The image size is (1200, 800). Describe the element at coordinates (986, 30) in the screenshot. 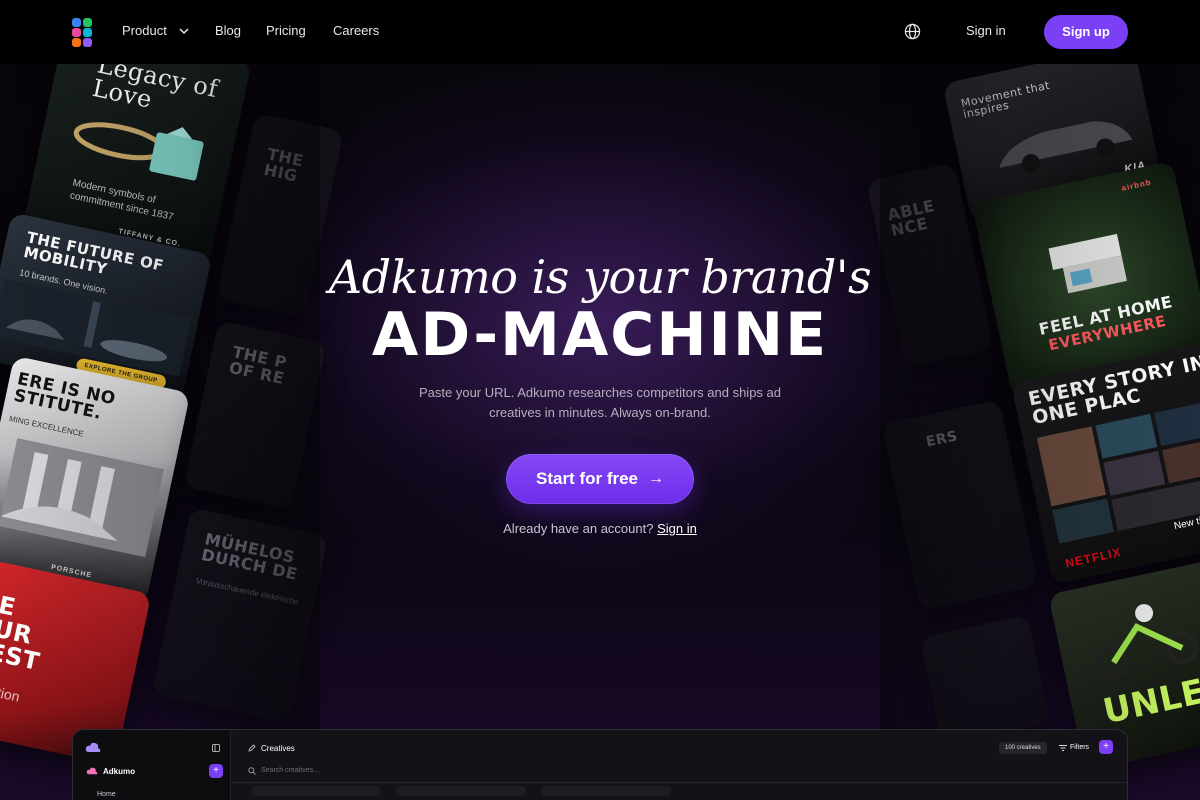

I see `sign-in-link: Sign in` at that location.